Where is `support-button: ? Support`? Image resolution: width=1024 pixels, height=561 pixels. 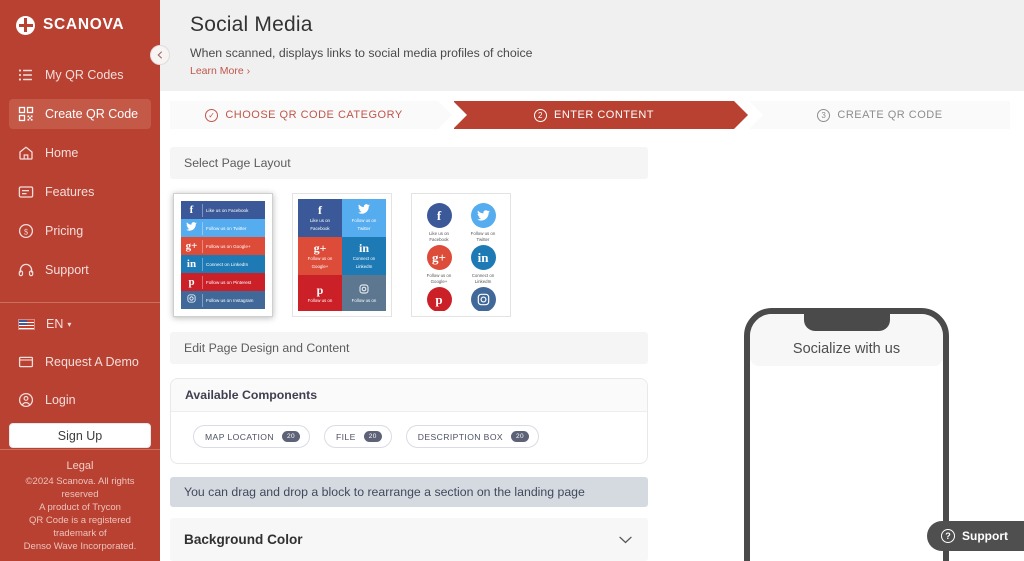
support-button: ? Support is located at coordinates (975, 536).